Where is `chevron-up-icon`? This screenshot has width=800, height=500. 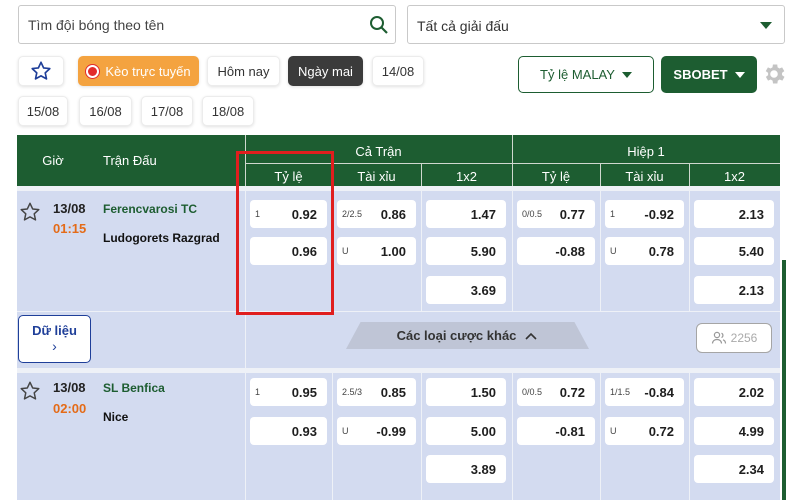
chevron-up-icon is located at coordinates (531, 336).